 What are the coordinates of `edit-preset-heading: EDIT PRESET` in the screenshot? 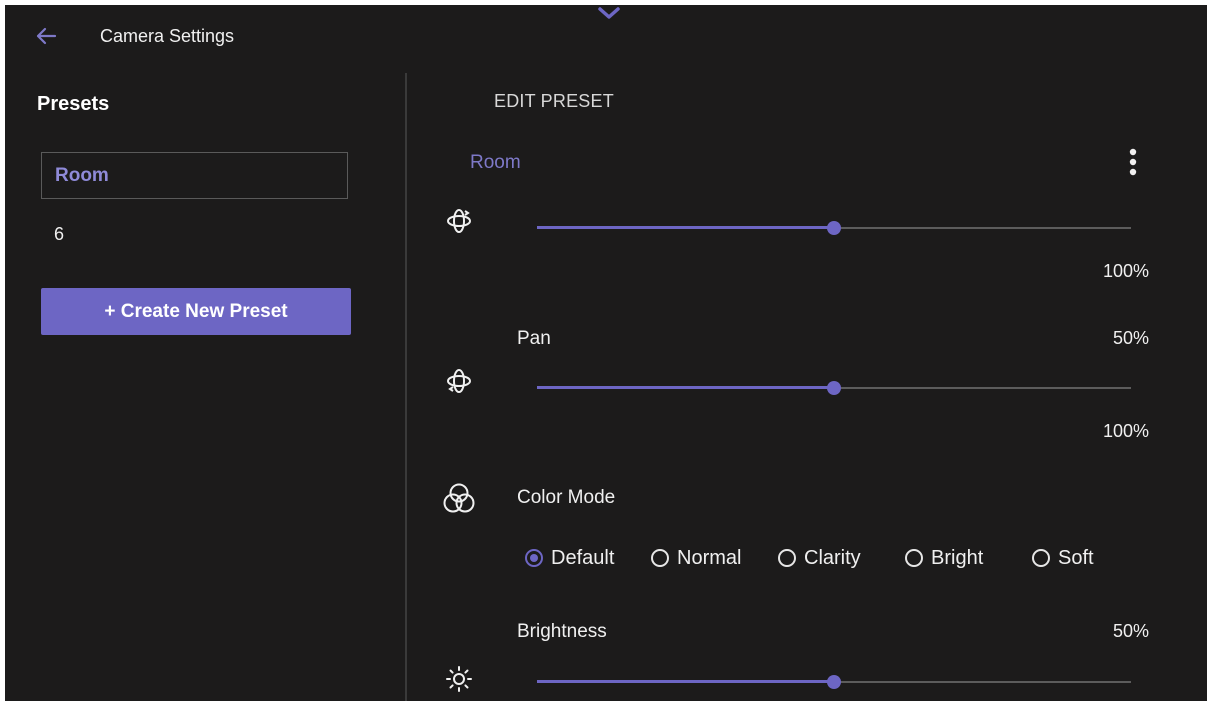 It's located at (554, 101).